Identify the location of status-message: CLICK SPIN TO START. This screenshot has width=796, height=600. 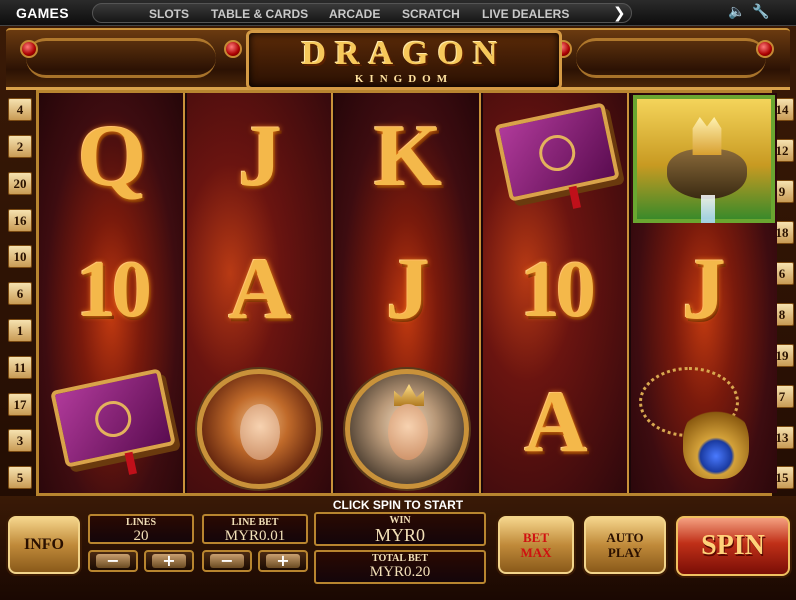
(398, 505).